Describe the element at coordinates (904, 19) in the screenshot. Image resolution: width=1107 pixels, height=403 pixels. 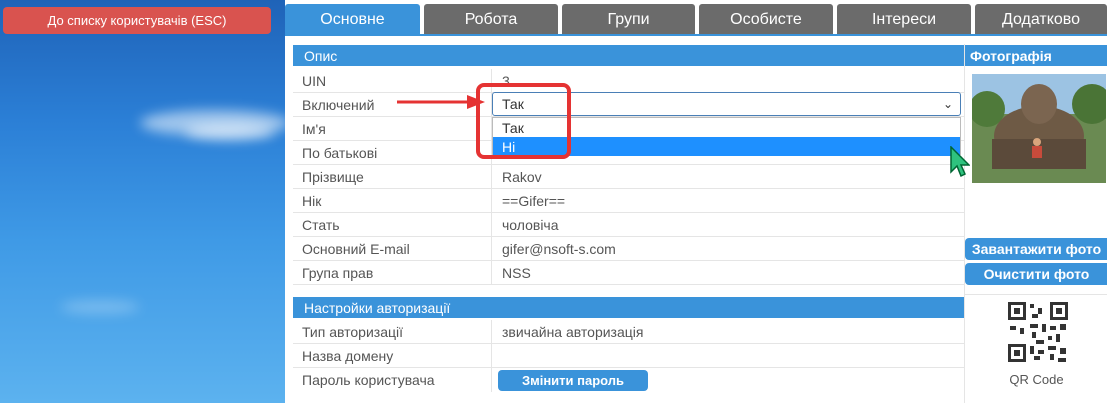
I see `tab-interests: Інтереси` at that location.